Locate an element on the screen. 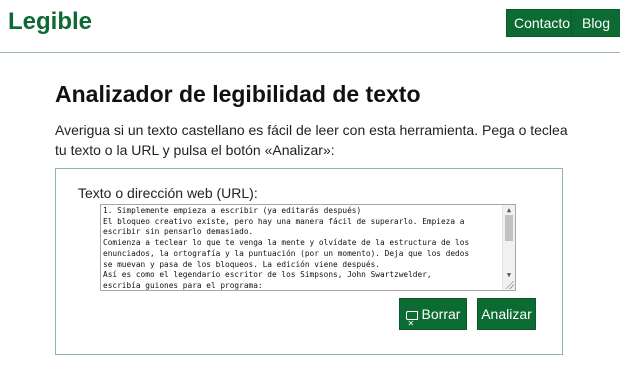 The height and width of the screenshot is (371, 620). textarea-scrollbar: ▲ ▼ is located at coordinates (508, 247).